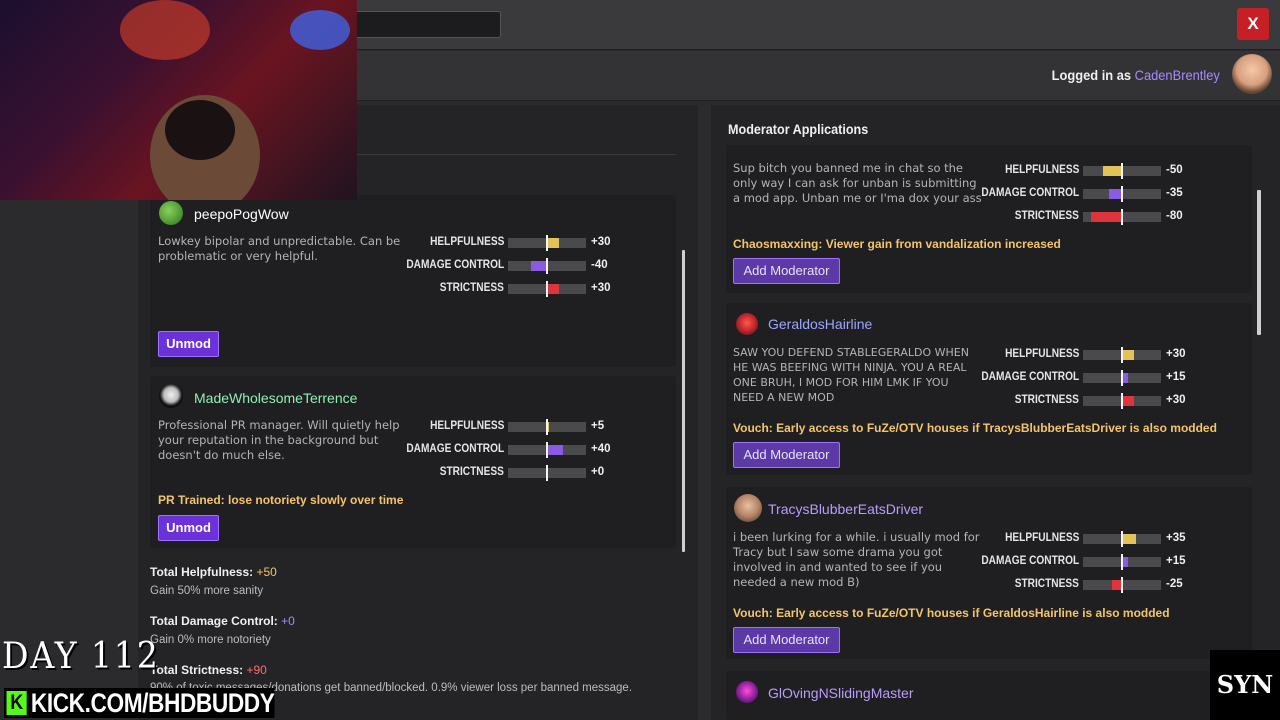 Image resolution: width=1280 pixels, height=720 pixels. What do you see at coordinates (1174, 216) in the screenshot?
I see `stat-value: -80` at bounding box center [1174, 216].